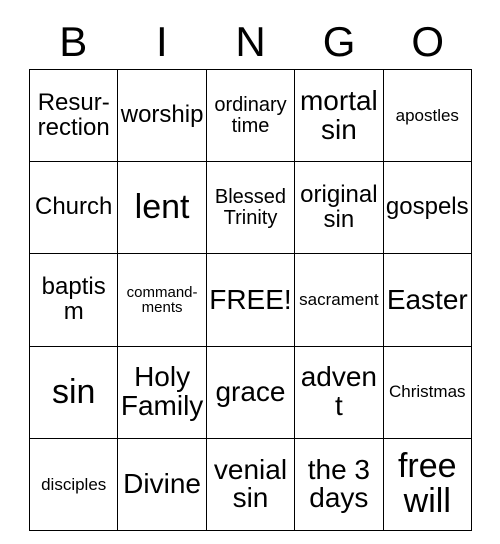  What do you see at coordinates (73, 41) in the screenshot?
I see `bingo-header-letter-b: B` at bounding box center [73, 41].